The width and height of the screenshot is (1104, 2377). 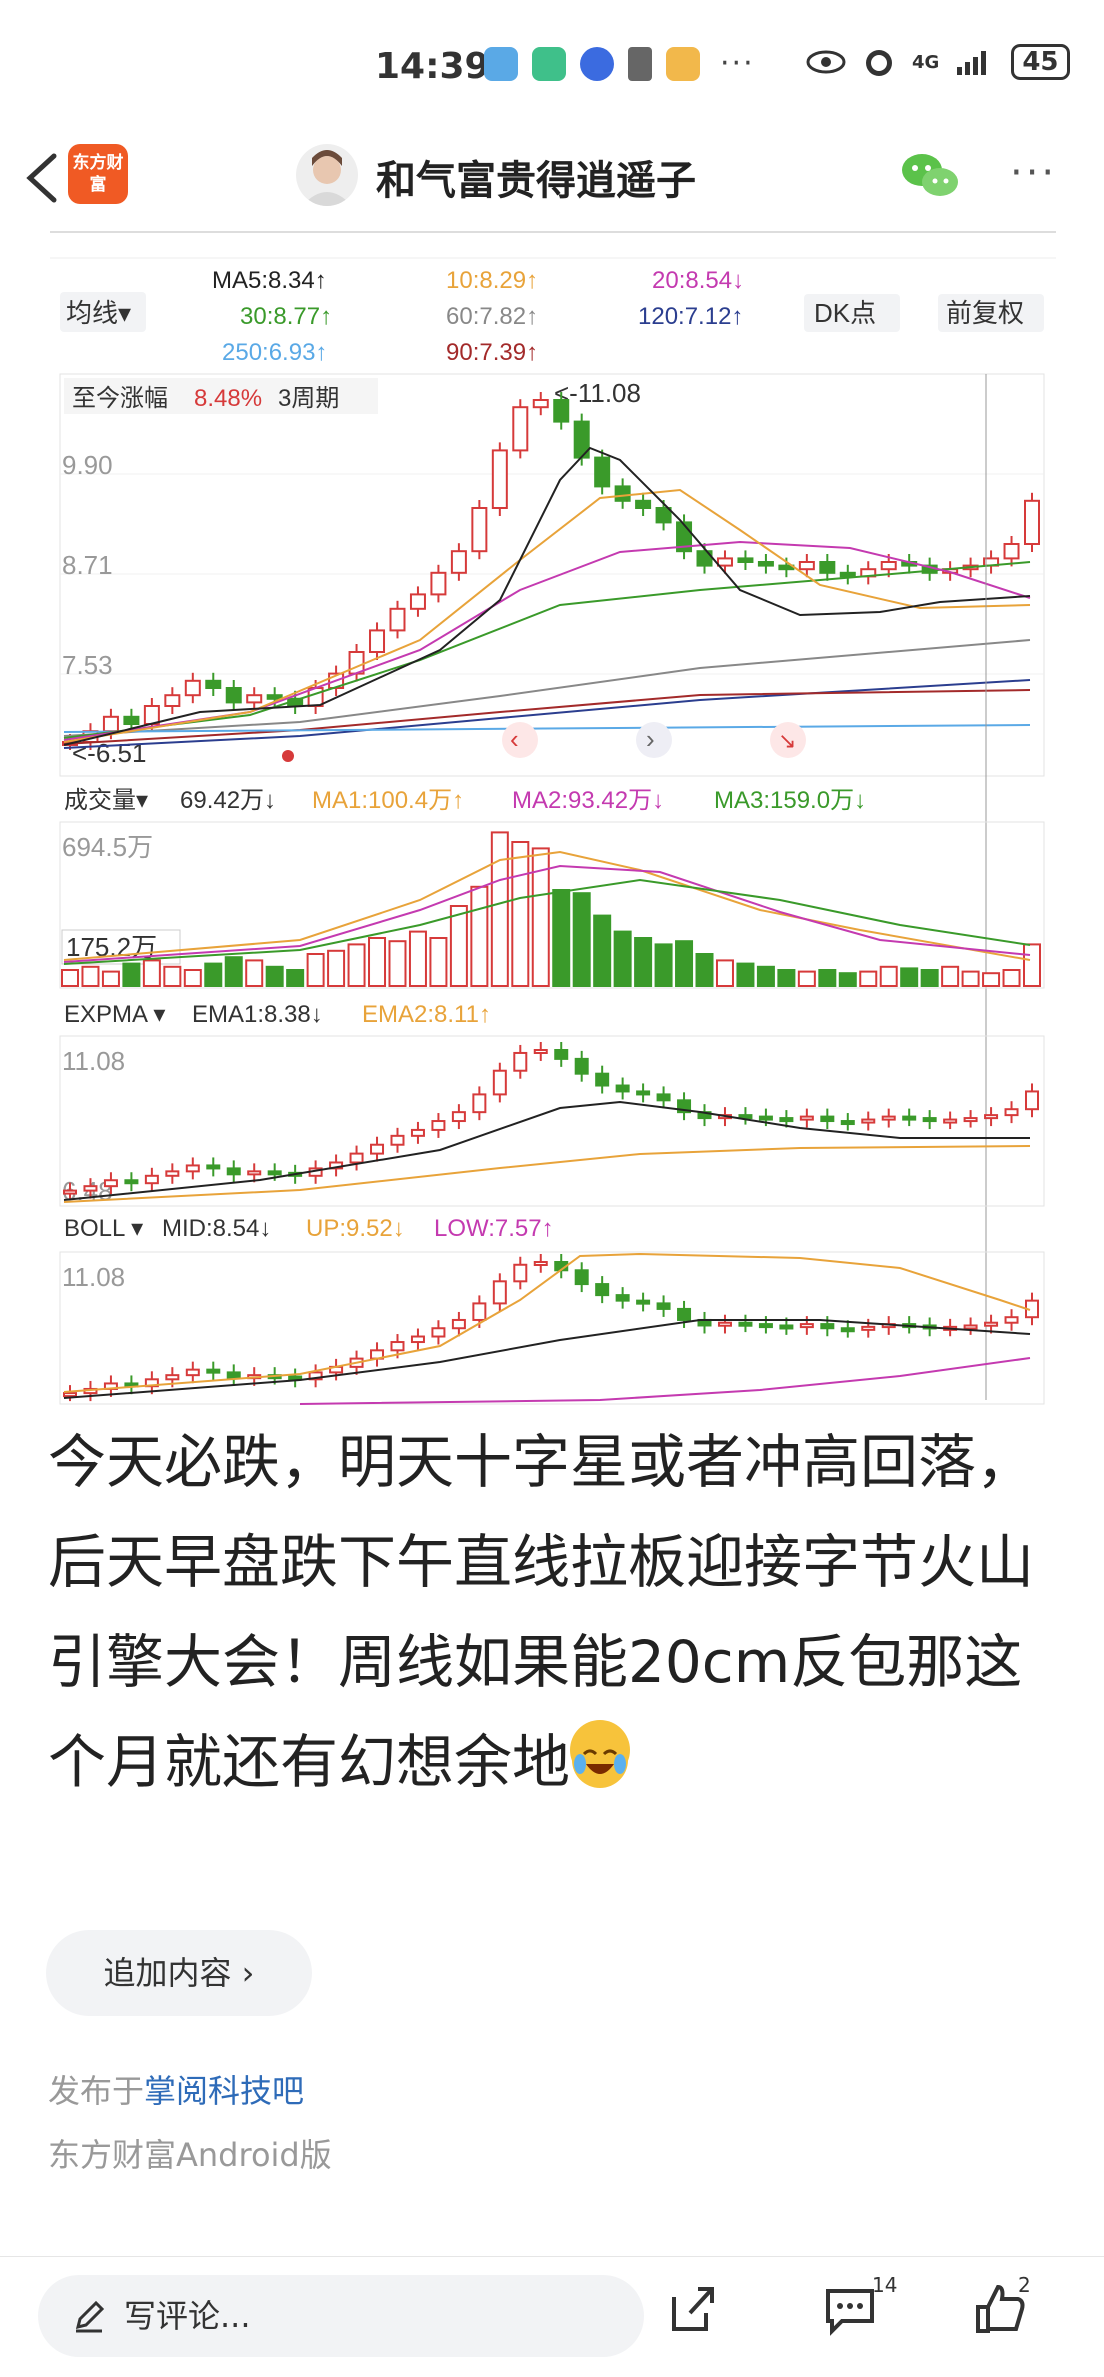 I want to click on wechat-share-icon, so click(x=930, y=176).